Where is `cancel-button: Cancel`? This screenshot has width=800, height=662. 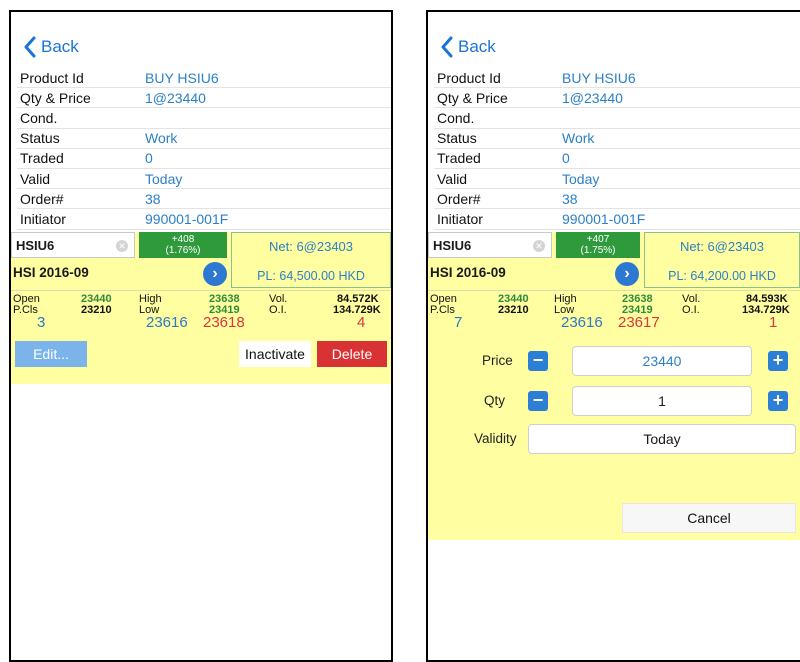 cancel-button: Cancel is located at coordinates (709, 518).